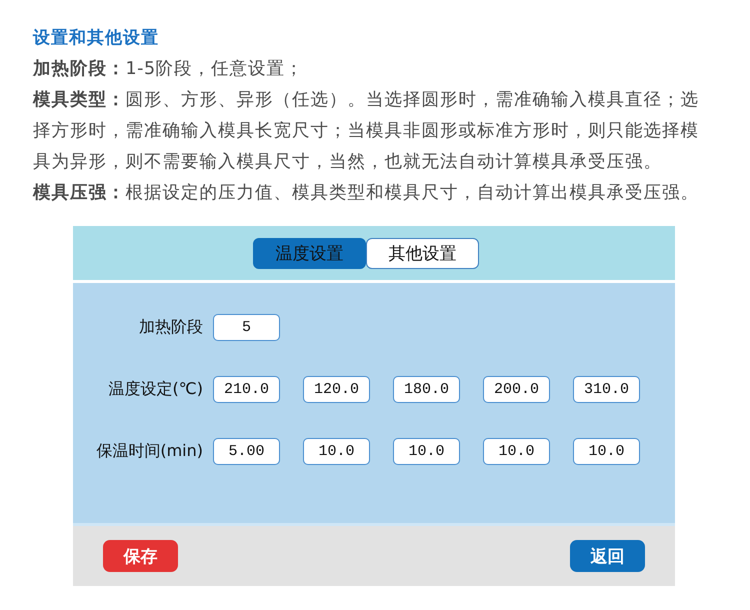 Image resolution: width=750 pixels, height=610 pixels. Describe the element at coordinates (246, 389) in the screenshot. I see `value-field: 210.0` at that location.